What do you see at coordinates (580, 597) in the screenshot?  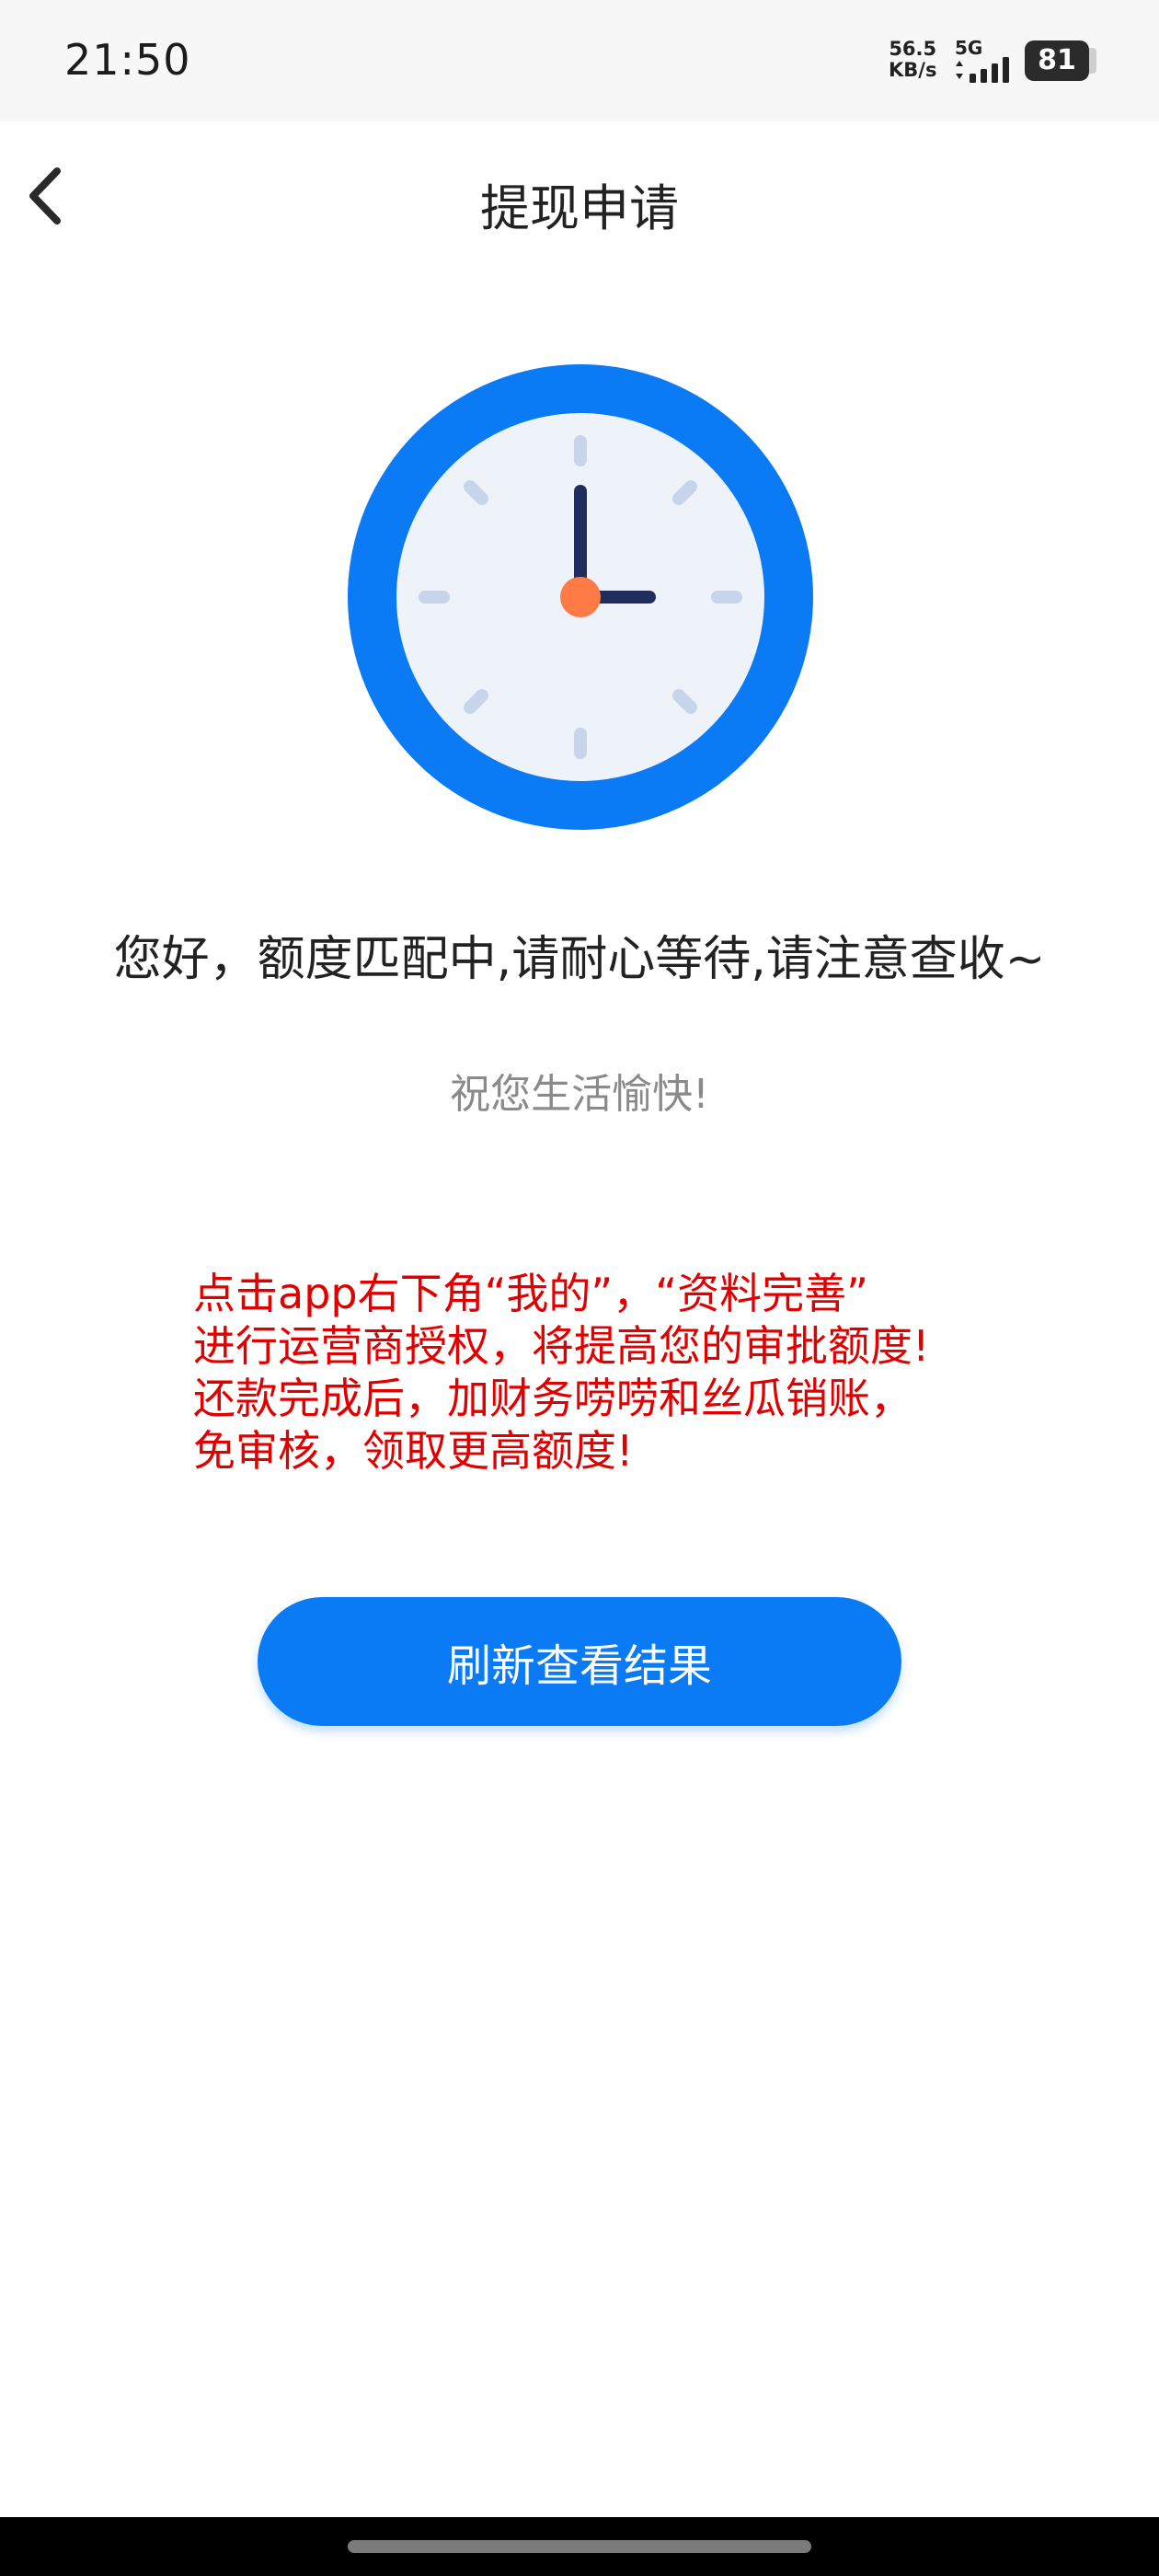 I see `clock-icon` at bounding box center [580, 597].